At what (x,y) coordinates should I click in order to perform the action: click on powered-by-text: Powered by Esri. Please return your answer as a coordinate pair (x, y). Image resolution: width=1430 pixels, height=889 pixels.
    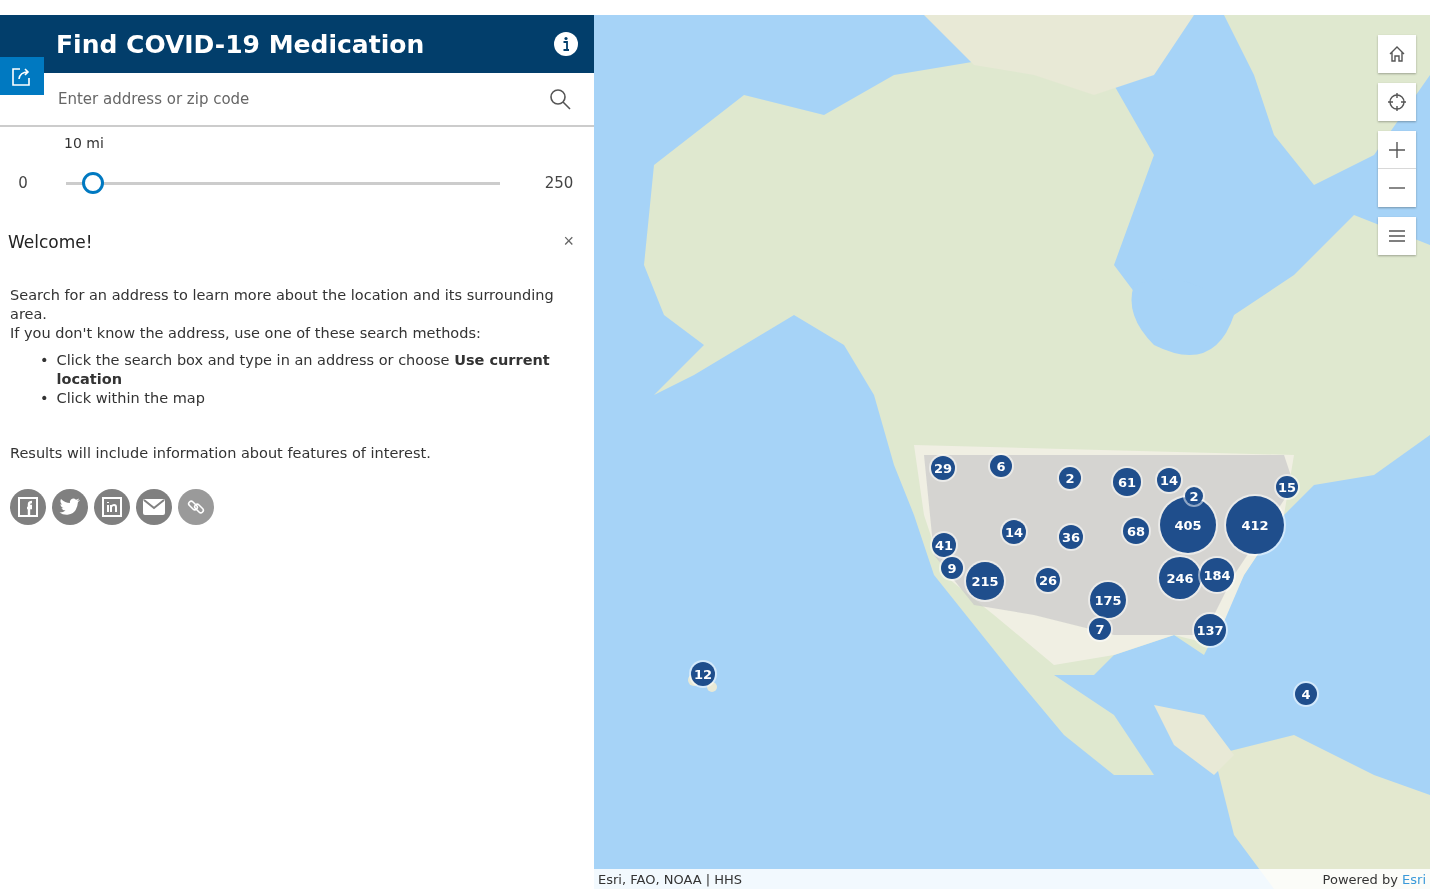
    Looking at the image, I should click on (1374, 879).